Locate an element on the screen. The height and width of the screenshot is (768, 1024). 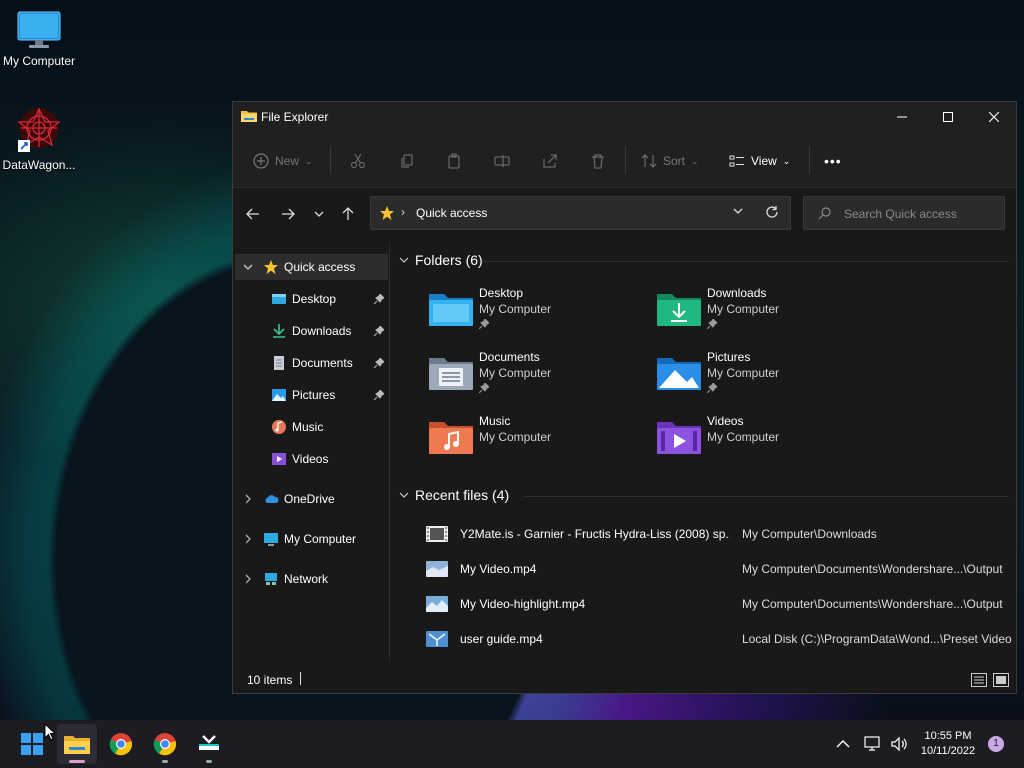
system-tray is located at coordinates (872, 744).